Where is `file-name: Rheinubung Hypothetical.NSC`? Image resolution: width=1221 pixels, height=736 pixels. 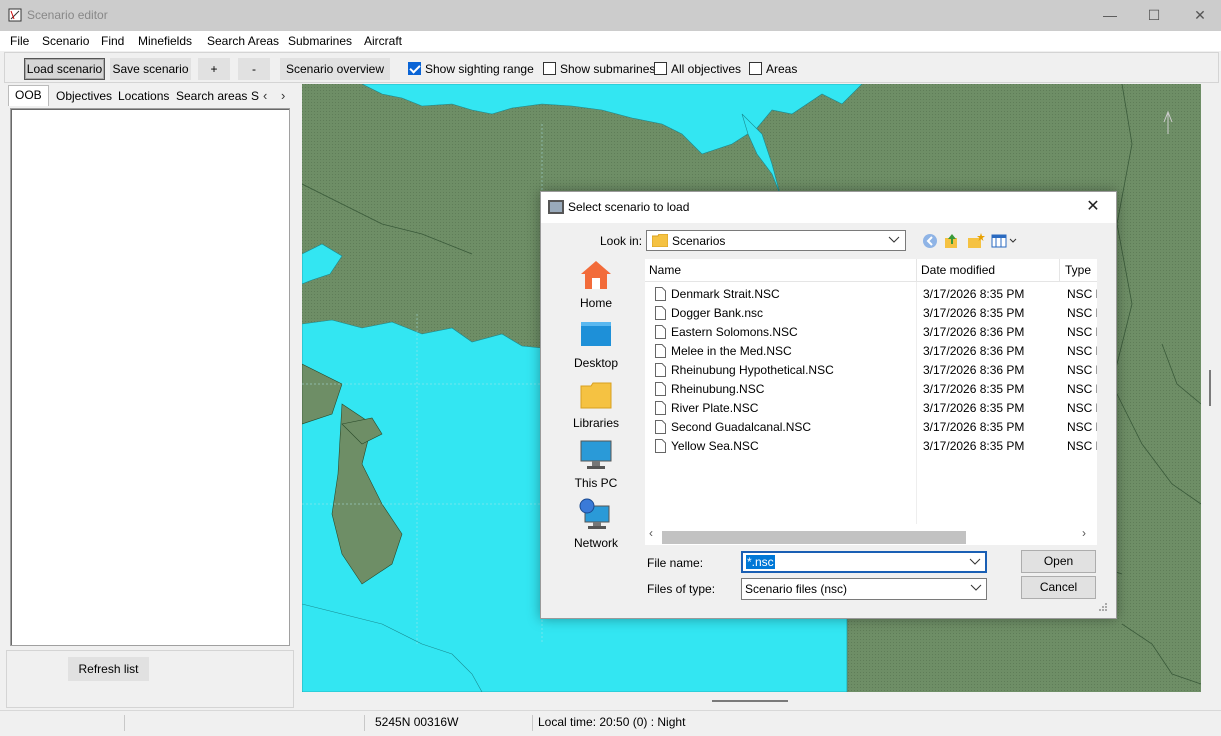
file-name: Rheinubung Hypothetical.NSC is located at coordinates (752, 370).